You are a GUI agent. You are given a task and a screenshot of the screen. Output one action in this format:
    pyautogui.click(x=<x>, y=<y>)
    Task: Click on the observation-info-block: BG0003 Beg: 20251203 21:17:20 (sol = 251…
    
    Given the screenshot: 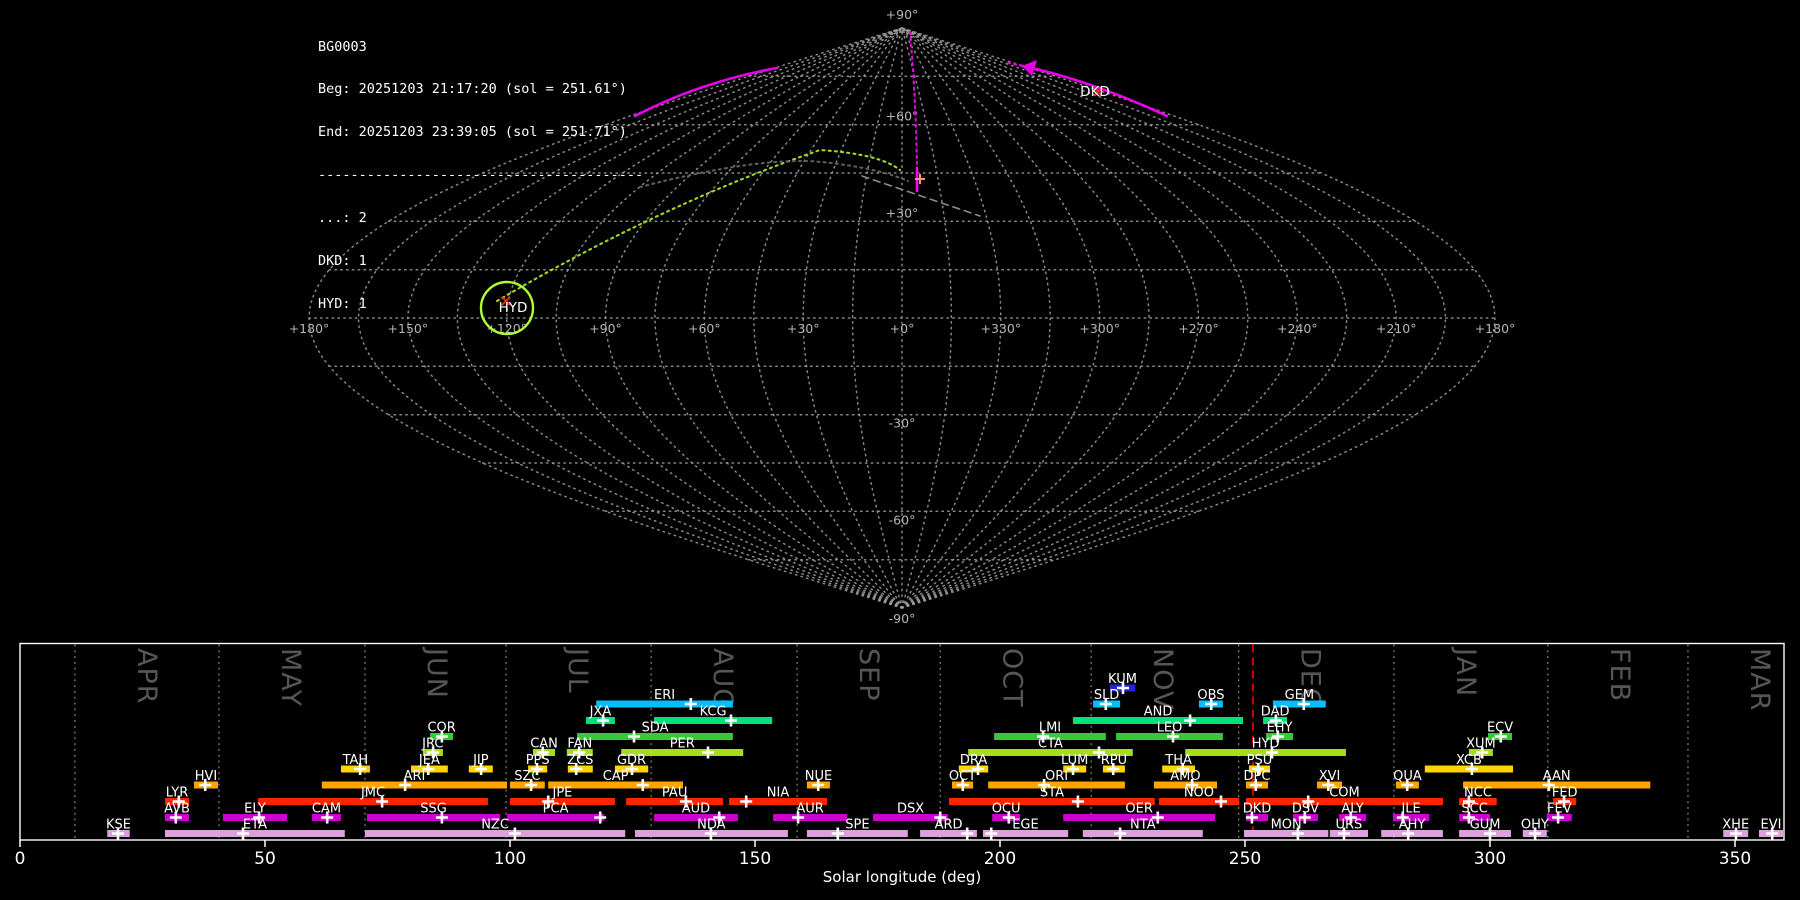 What is the action you would take?
    pyautogui.click(x=480, y=175)
    